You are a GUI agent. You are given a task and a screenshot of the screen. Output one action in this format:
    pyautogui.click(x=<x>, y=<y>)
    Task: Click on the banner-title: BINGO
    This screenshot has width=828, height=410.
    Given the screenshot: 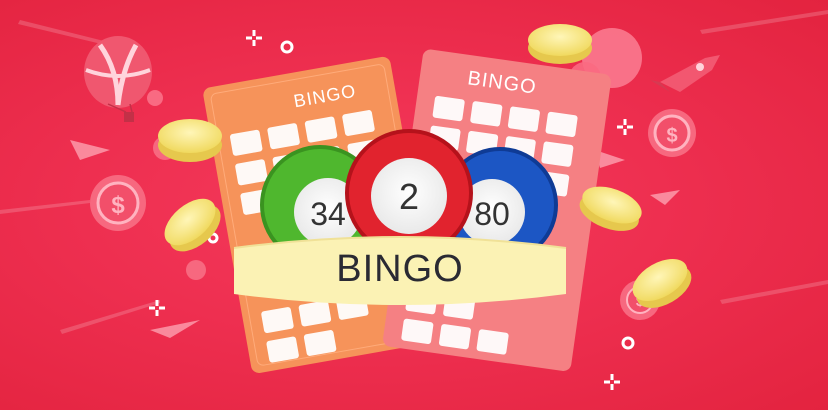 What is the action you would take?
    pyautogui.click(x=400, y=268)
    